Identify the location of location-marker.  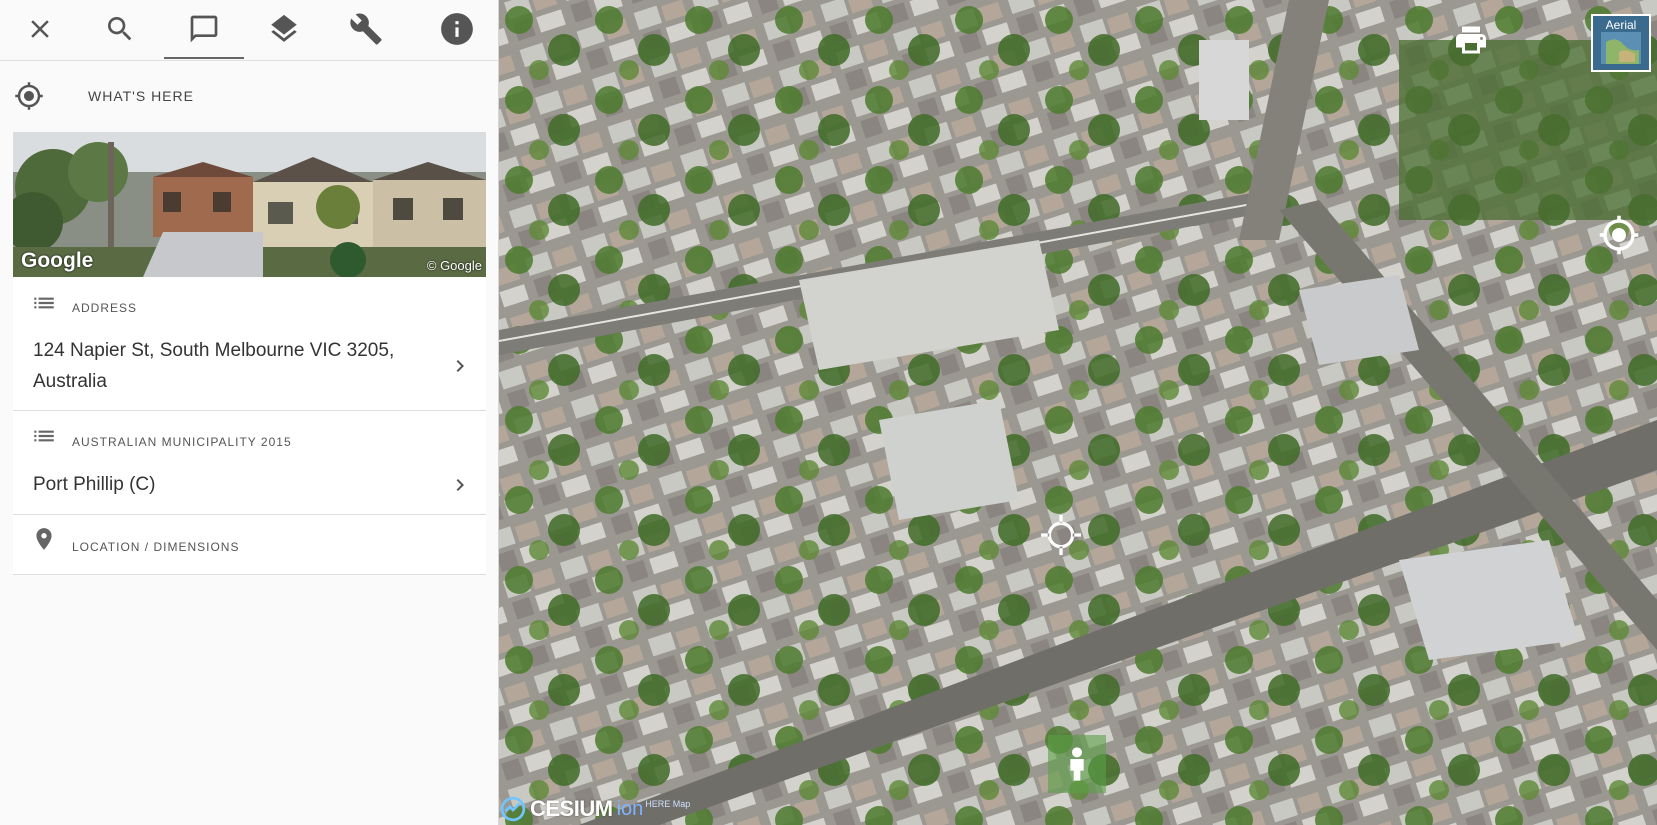
(1061, 535).